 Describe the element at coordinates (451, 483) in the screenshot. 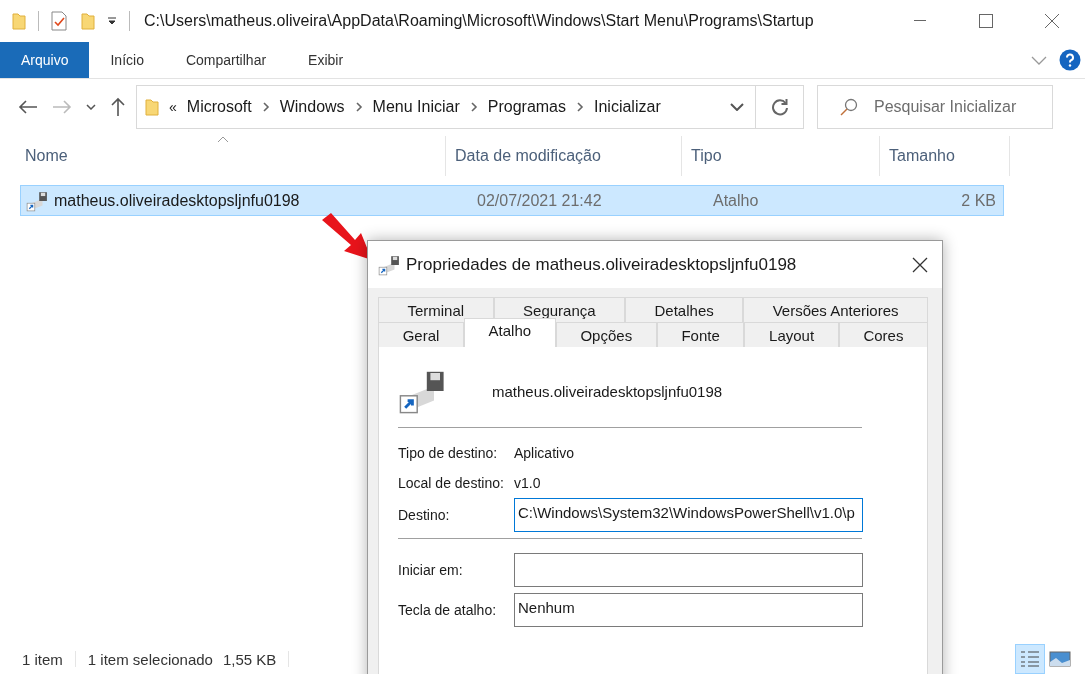

I see `field-label: Local de destino:` at that location.